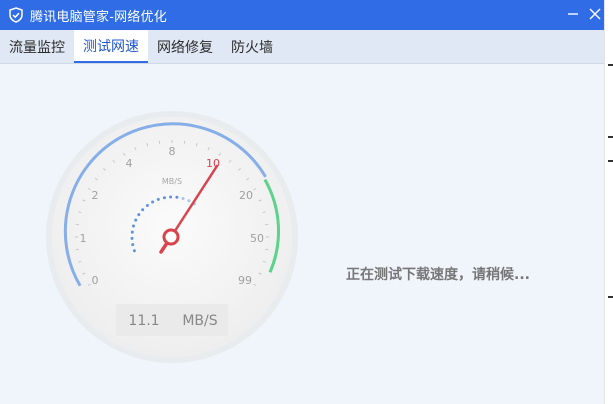 The image size is (613, 404). I want to click on tick-label-4: 4, so click(129, 163).